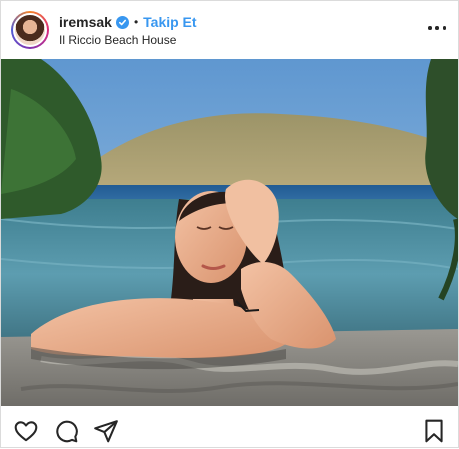  Describe the element at coordinates (85, 22) in the screenshot. I see `username: iremsak` at that location.